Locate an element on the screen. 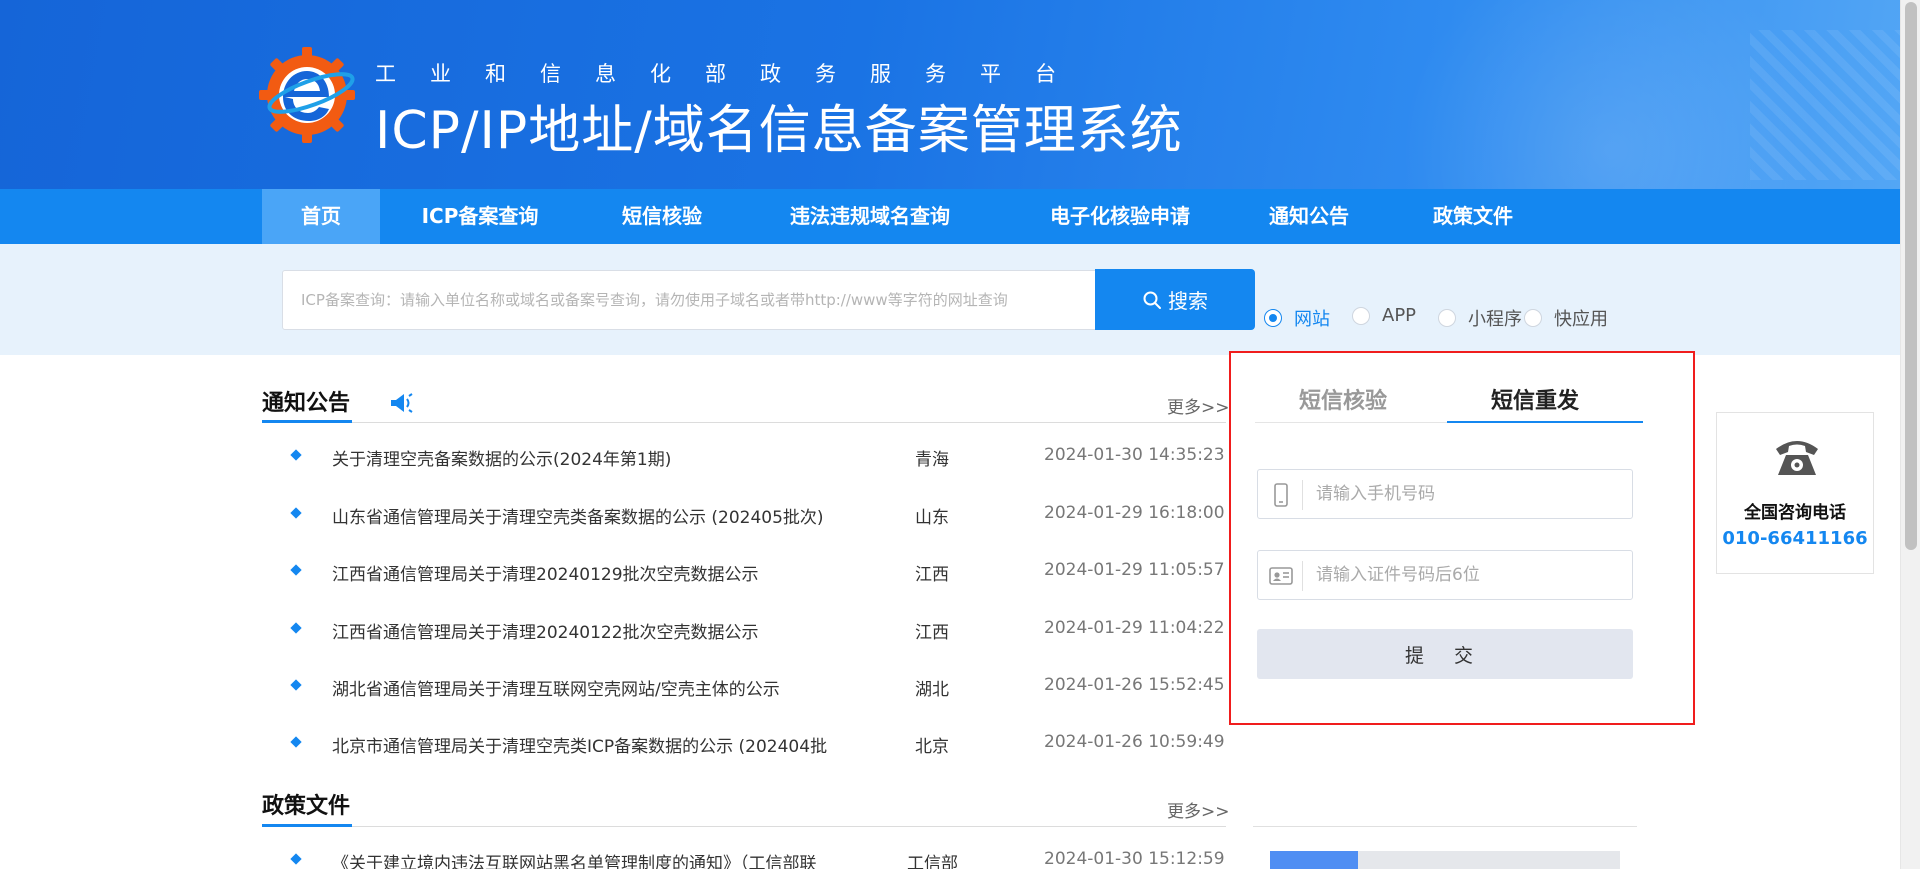 This screenshot has height=869, width=1920. notice-region: 青海 is located at coordinates (932, 460).